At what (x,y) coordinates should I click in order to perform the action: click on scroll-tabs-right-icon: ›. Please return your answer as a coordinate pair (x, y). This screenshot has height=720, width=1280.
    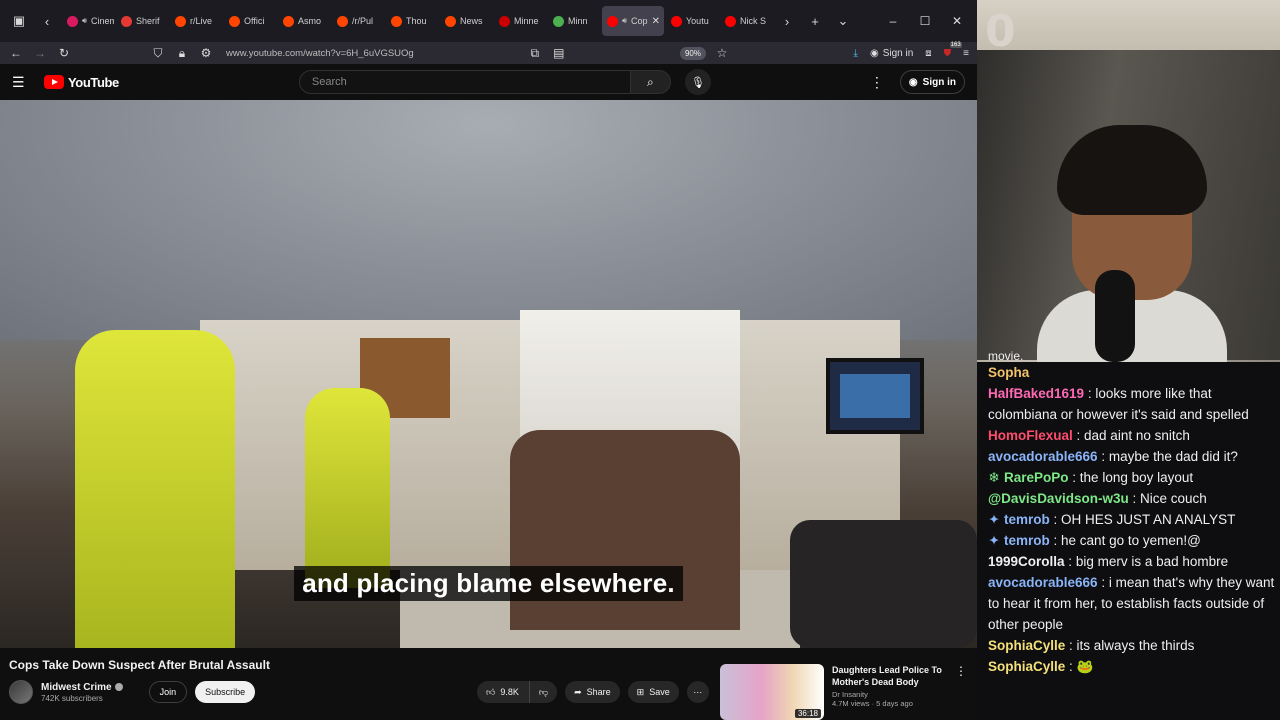
    Looking at the image, I should click on (787, 21).